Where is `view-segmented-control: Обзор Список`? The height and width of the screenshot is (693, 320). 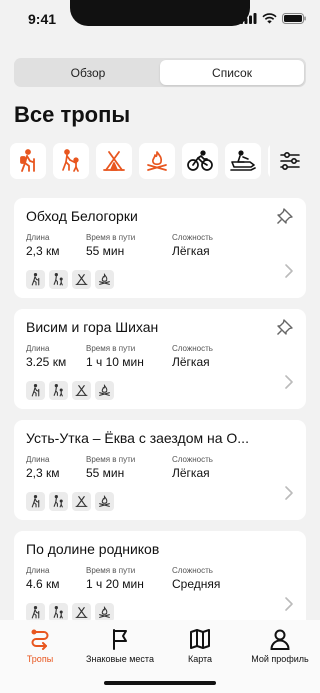 view-segmented-control: Обзор Список is located at coordinates (160, 72).